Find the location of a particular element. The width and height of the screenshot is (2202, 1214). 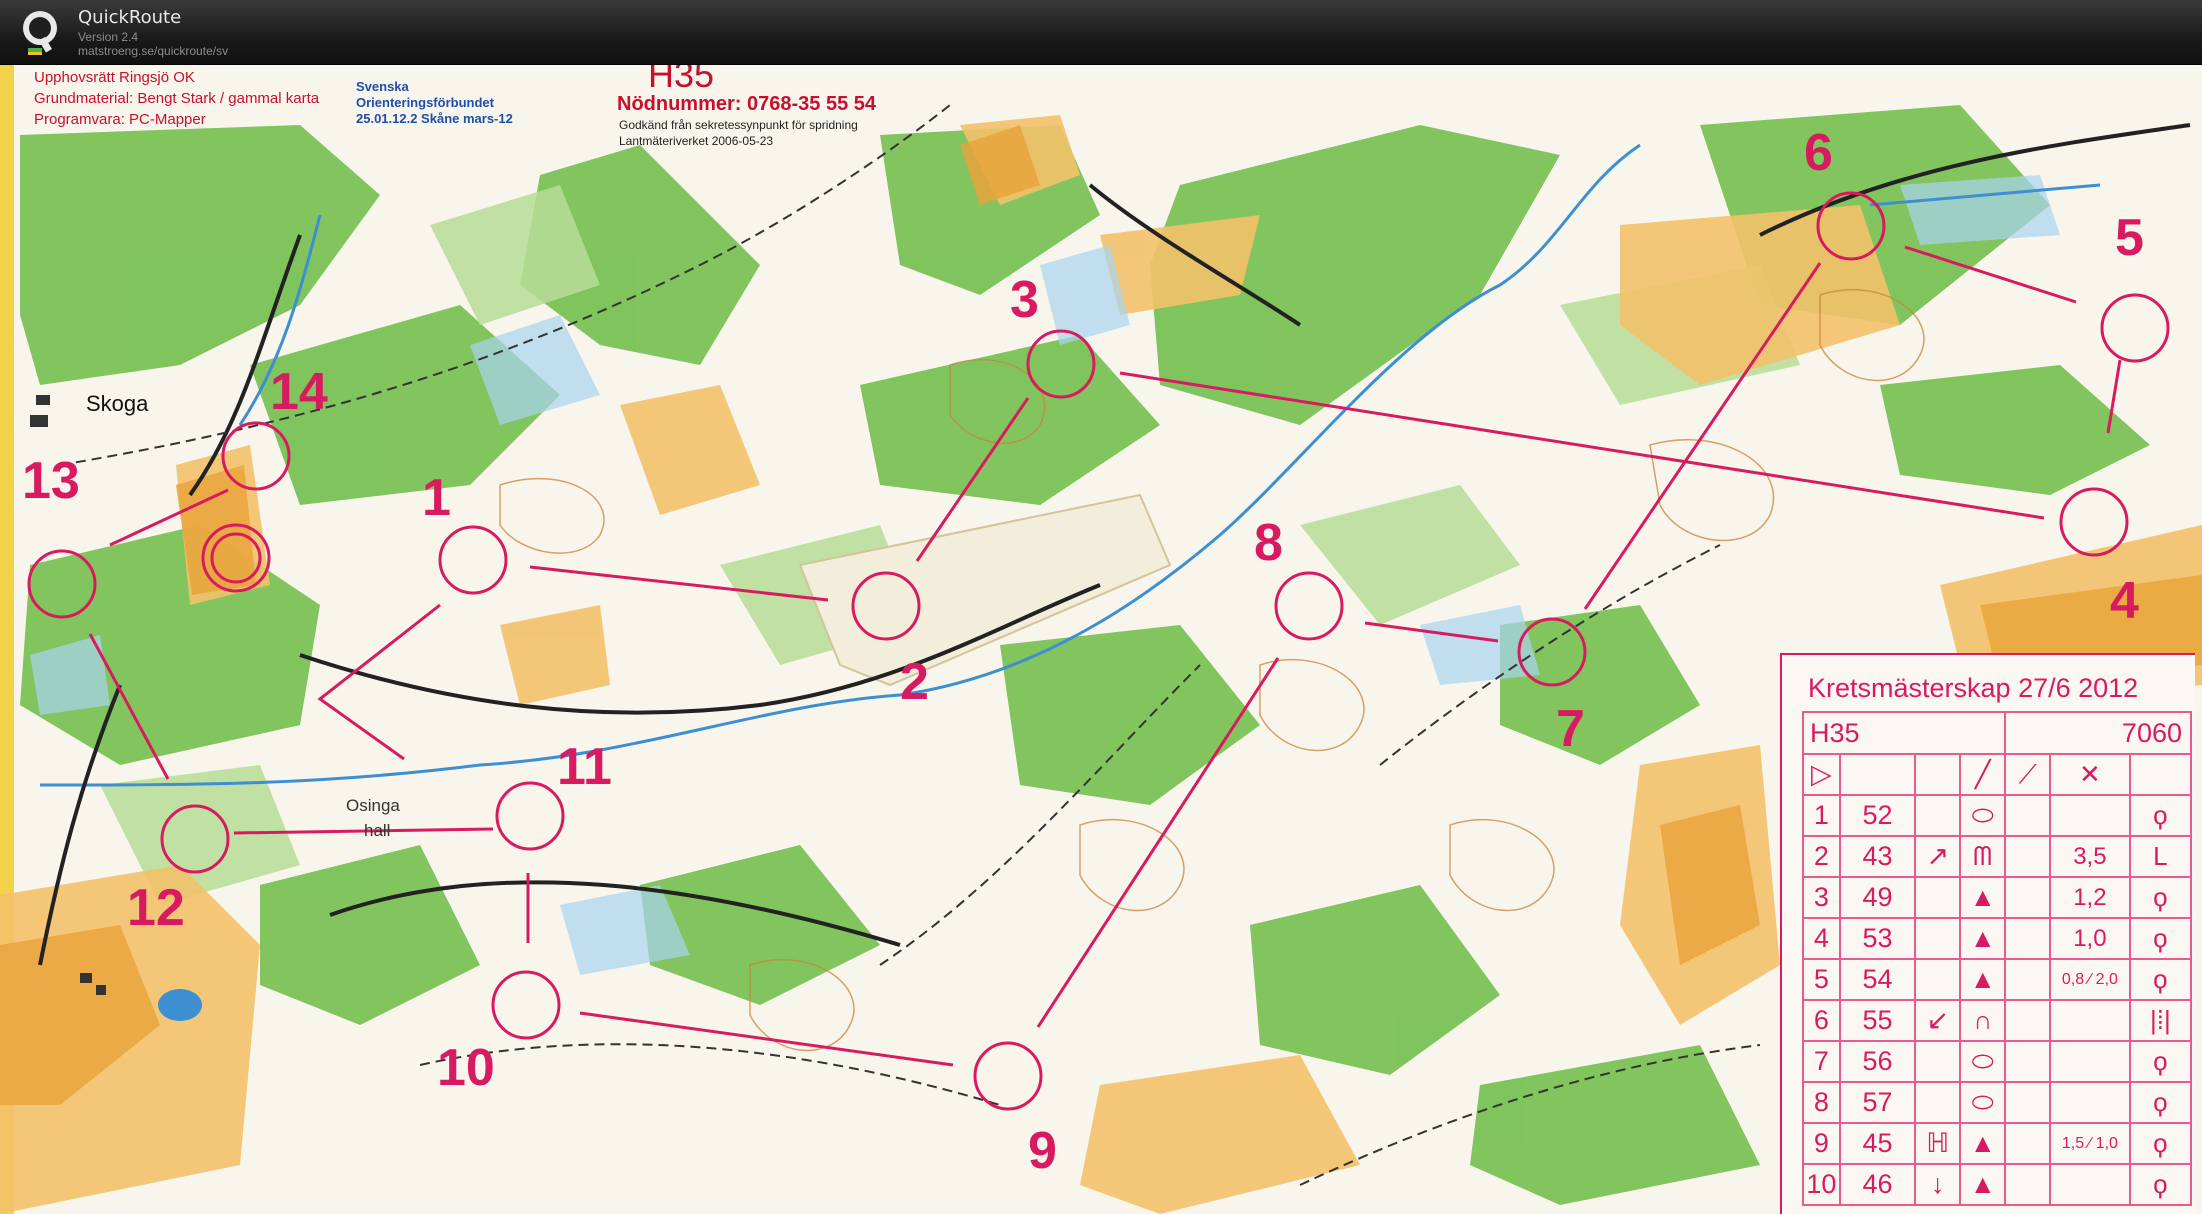

row-feature-icon: ᗰ is located at coordinates (1983, 856).